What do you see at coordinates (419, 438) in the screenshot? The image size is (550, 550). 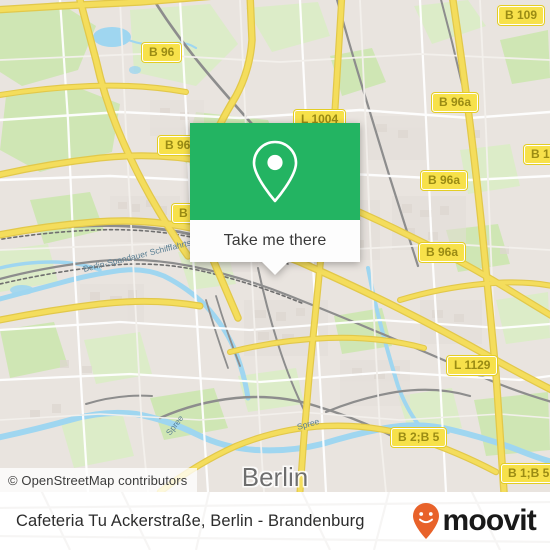 I see `road-shield: B 2;B 5` at bounding box center [419, 438].